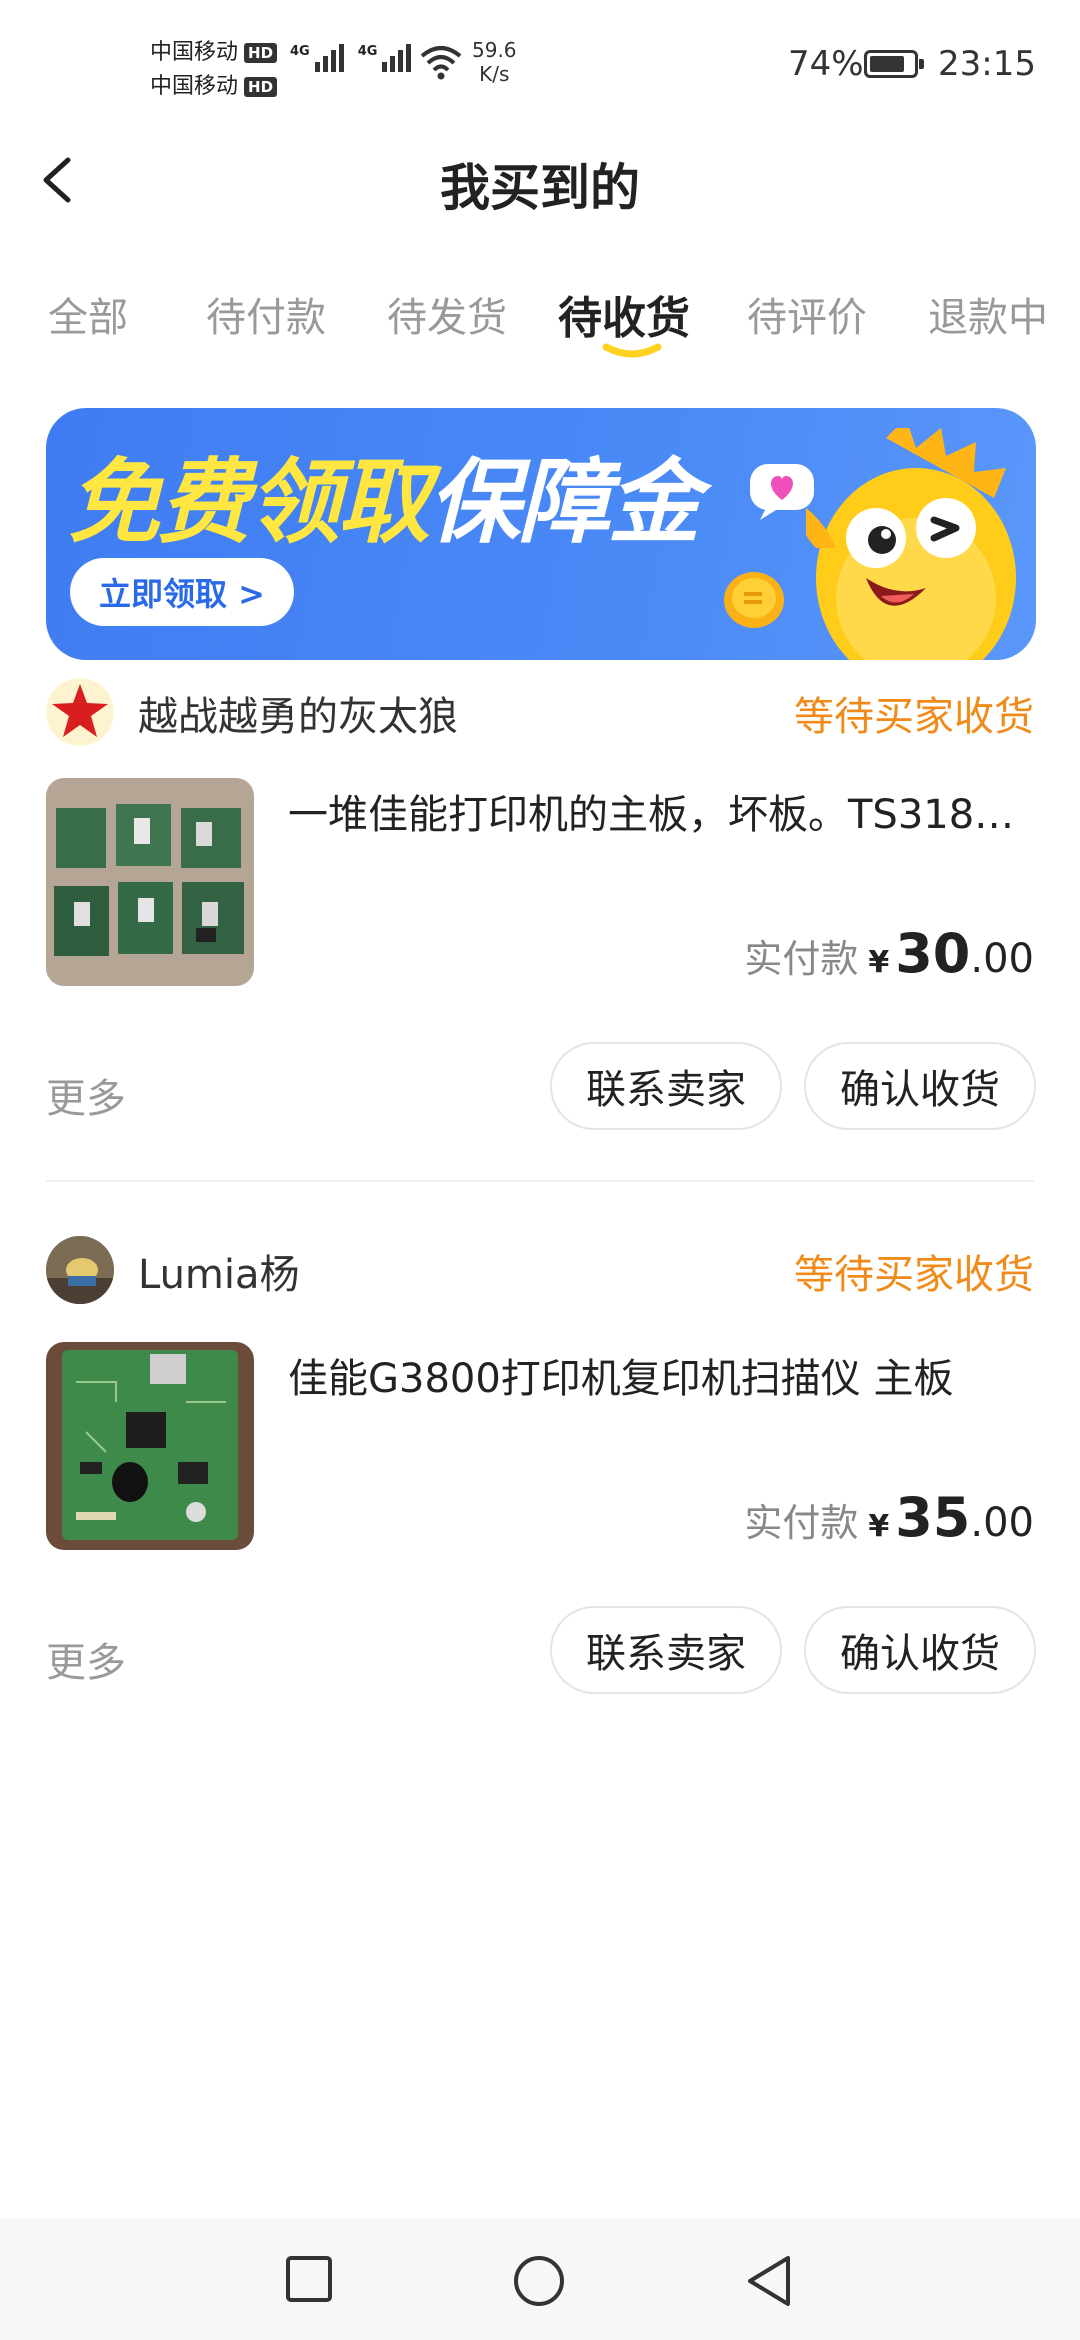  I want to click on red-star-icon, so click(80, 712).